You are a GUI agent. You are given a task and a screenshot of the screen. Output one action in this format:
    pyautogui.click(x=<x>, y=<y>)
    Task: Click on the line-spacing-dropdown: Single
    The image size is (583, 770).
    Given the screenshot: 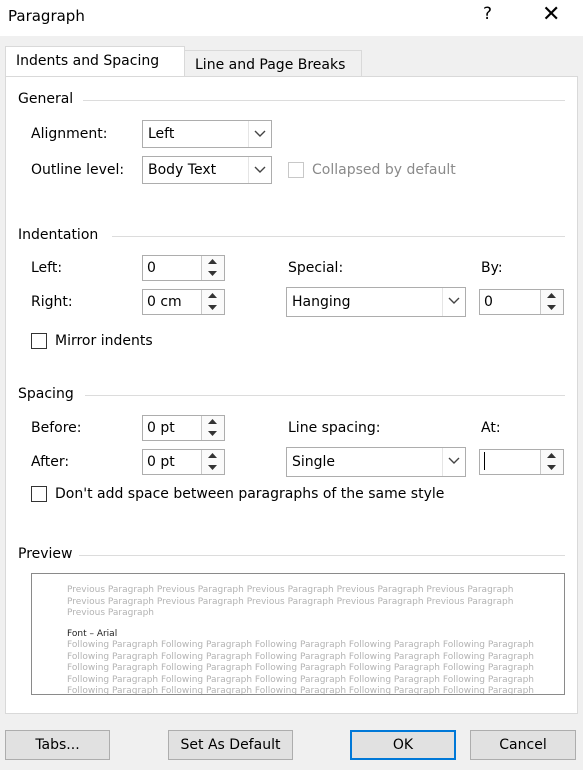 What is the action you would take?
    pyautogui.click(x=376, y=462)
    